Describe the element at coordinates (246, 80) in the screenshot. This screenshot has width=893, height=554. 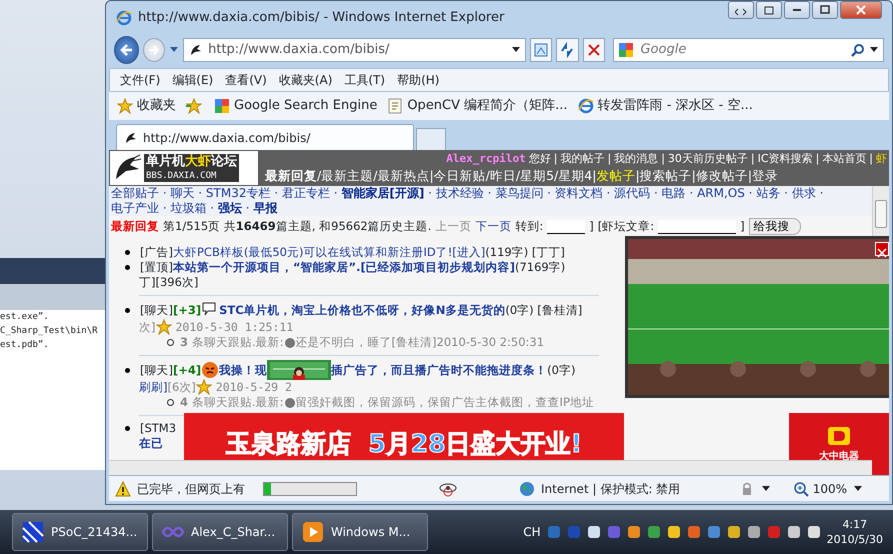
I see `menu-item: 查看(V)` at that location.